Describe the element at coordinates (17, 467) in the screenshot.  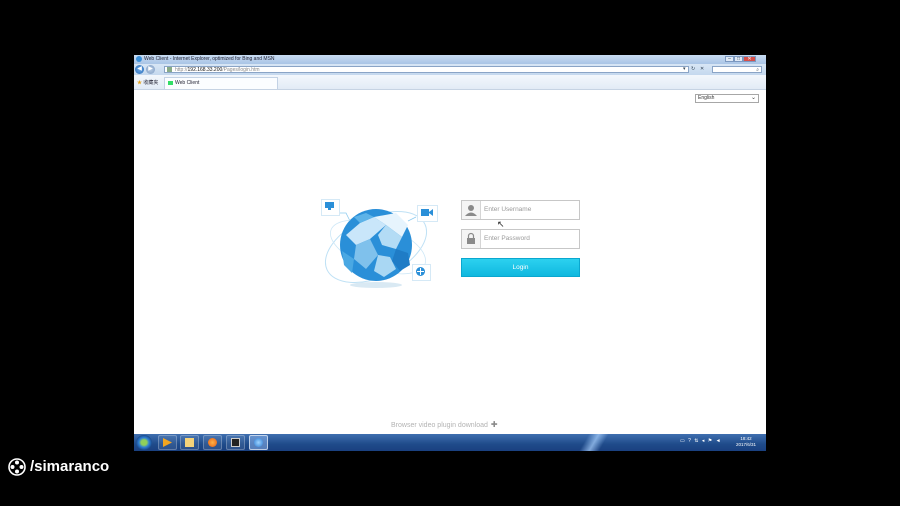
I see `film-reel-icon` at that location.